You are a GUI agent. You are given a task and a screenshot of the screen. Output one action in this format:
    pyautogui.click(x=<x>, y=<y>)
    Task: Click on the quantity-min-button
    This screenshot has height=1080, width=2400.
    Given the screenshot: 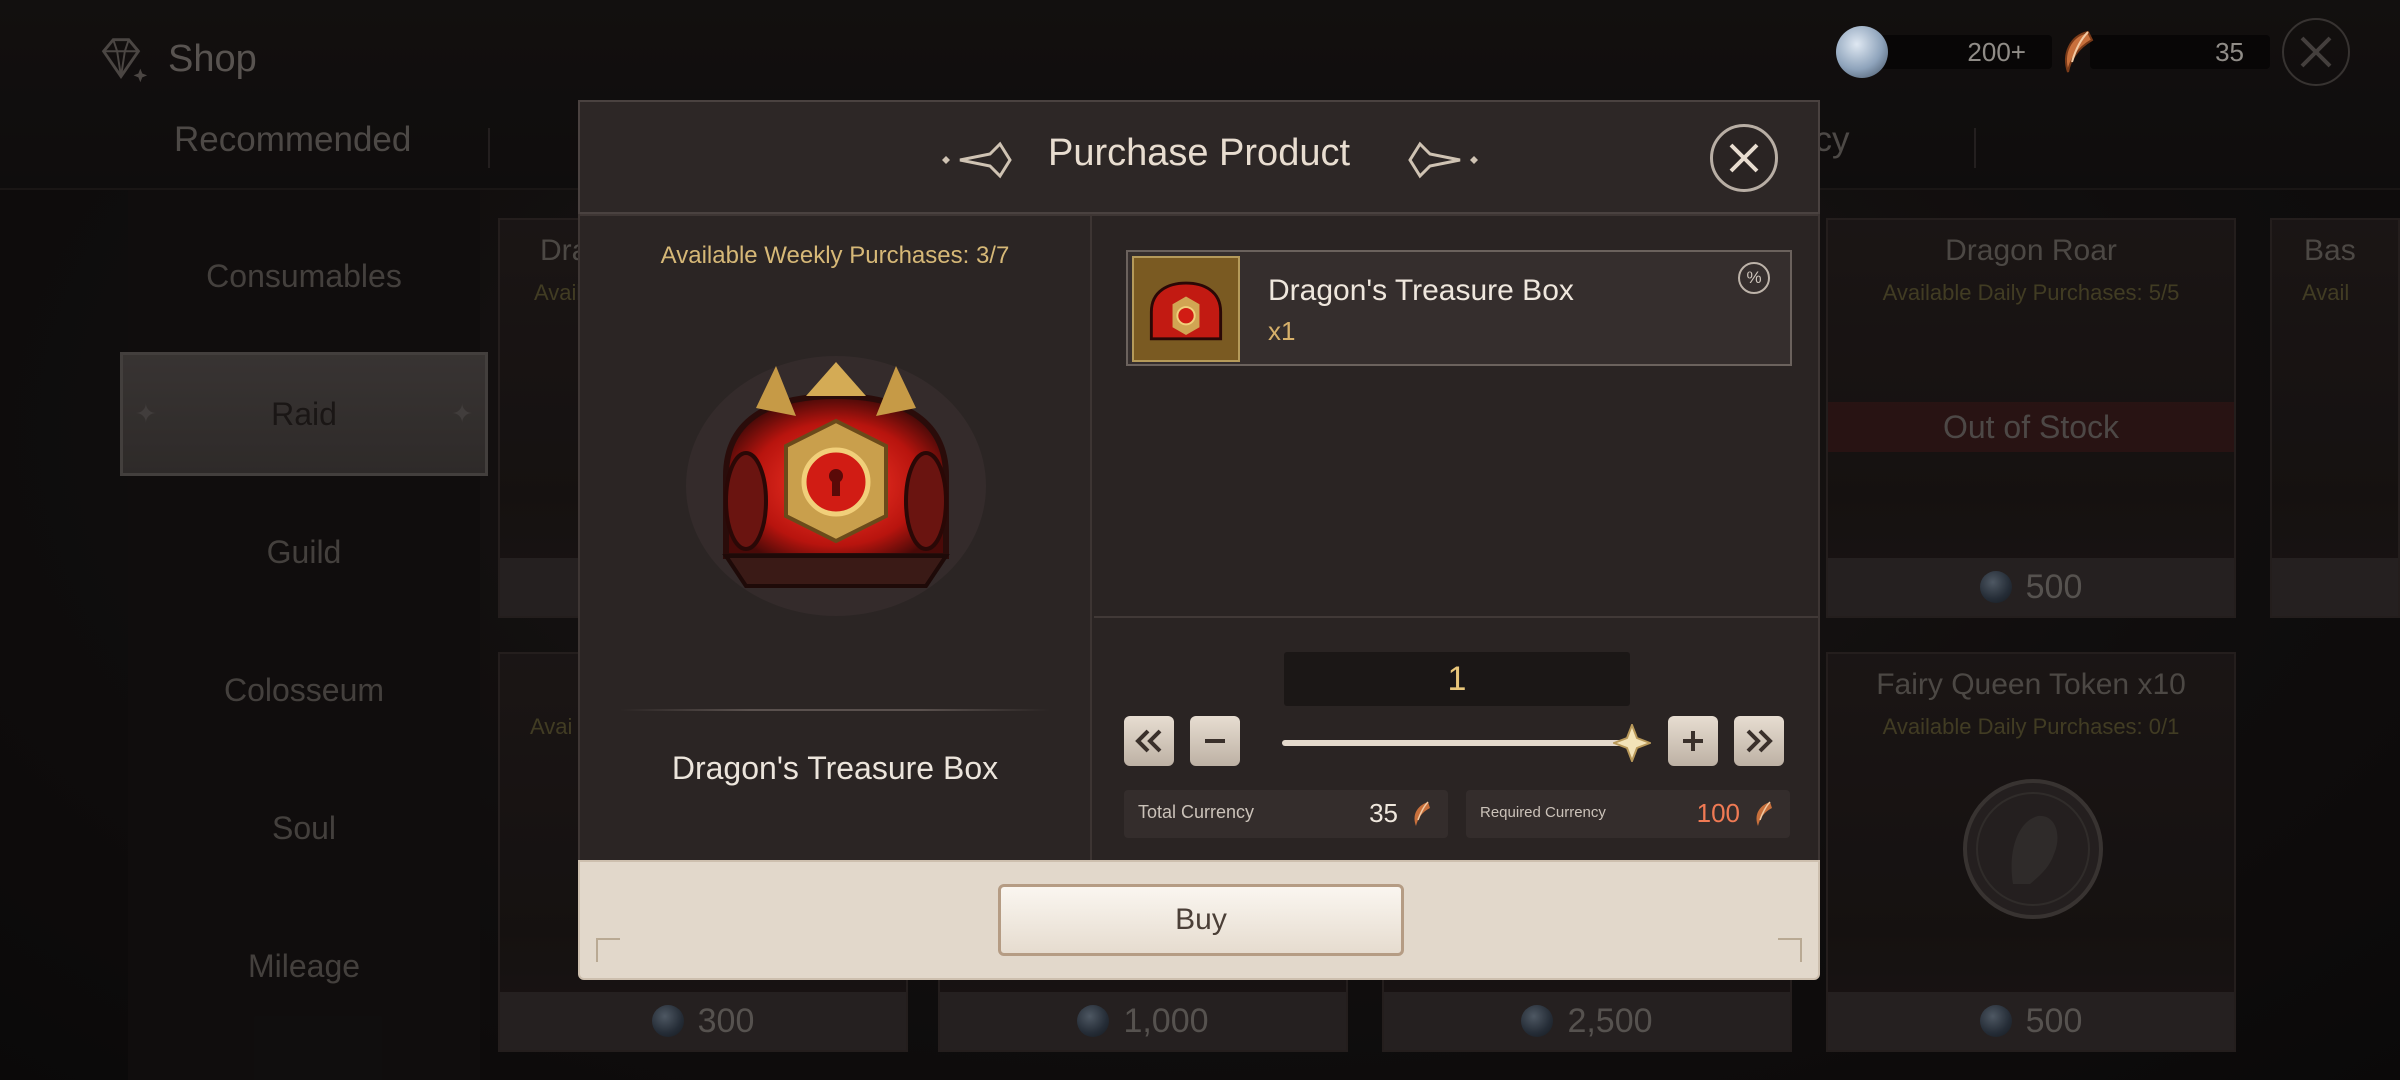 What is the action you would take?
    pyautogui.click(x=1149, y=741)
    